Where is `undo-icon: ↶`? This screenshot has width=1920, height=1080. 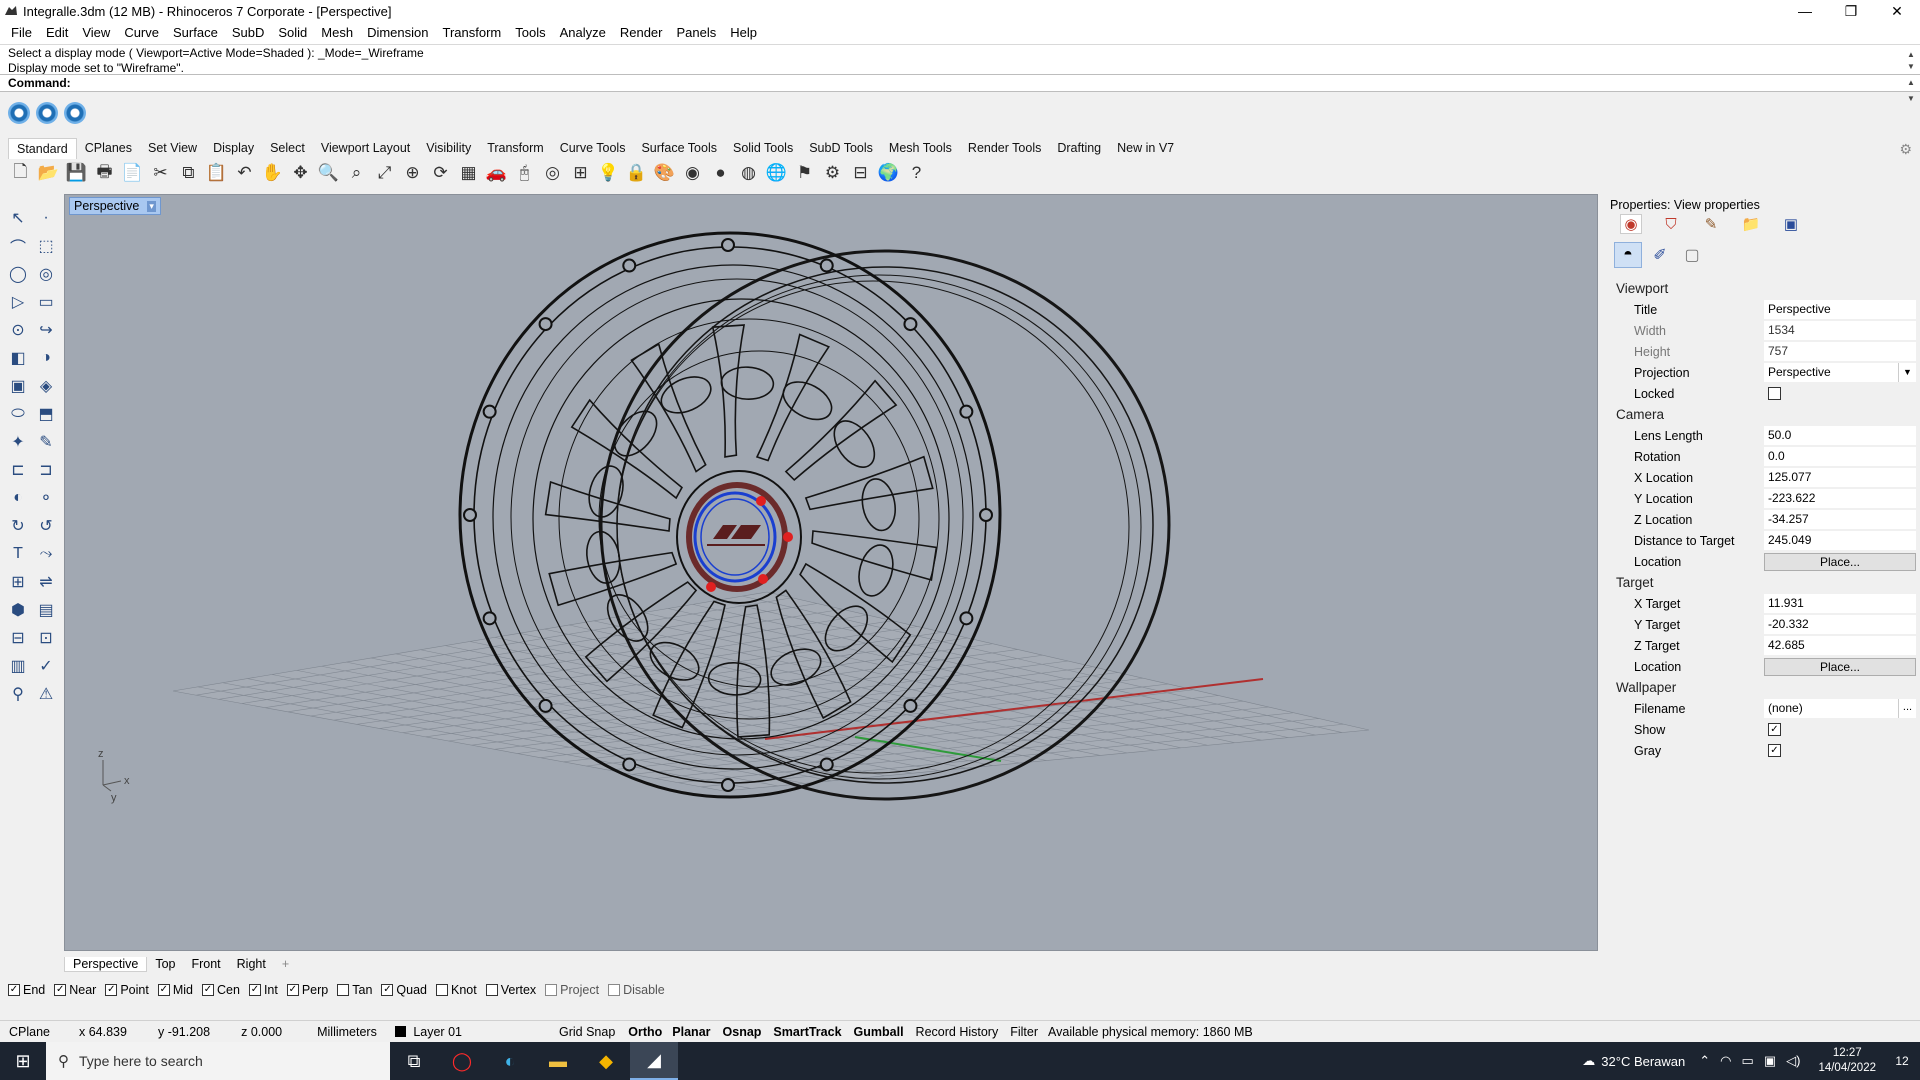 undo-icon: ↶ is located at coordinates (244, 173).